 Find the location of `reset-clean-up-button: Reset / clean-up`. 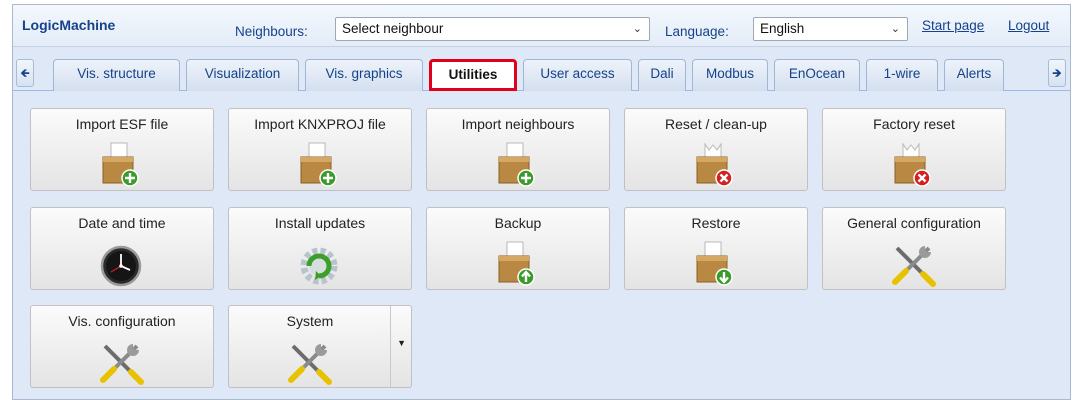

reset-clean-up-button: Reset / clean-up is located at coordinates (716, 149).